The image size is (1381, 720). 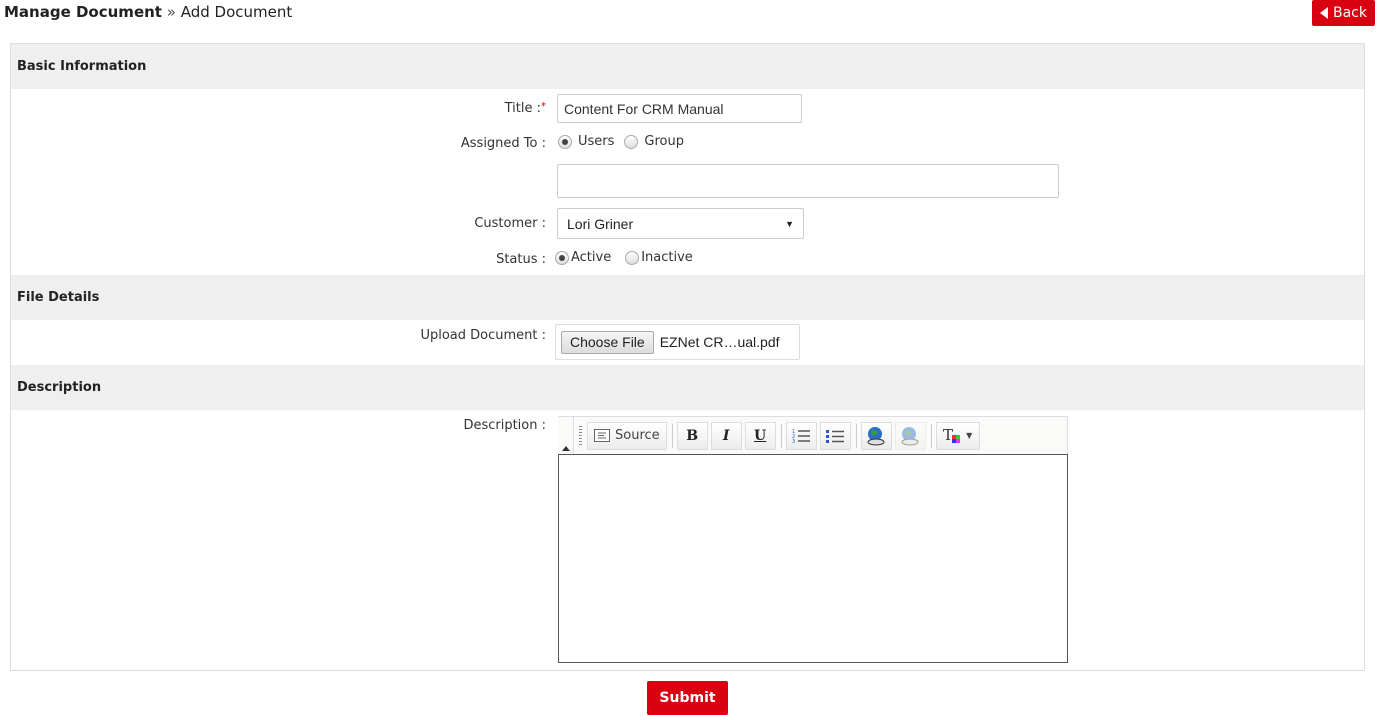 I want to click on description-editor, so click(x=813, y=558).